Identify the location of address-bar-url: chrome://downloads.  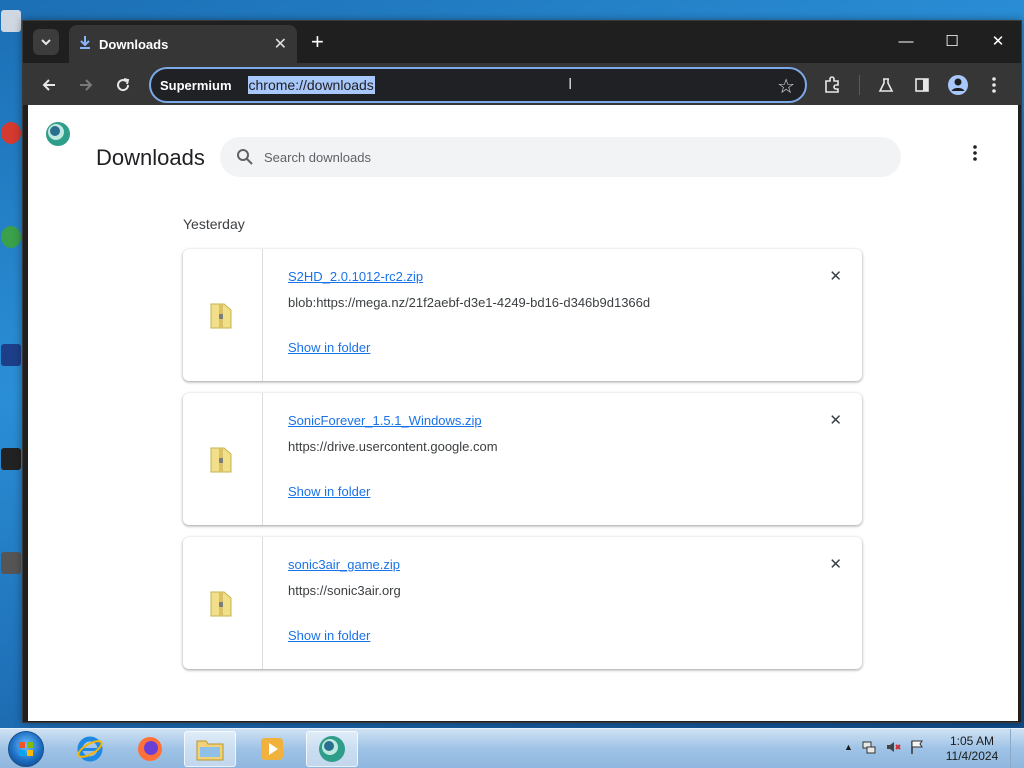
(311, 85).